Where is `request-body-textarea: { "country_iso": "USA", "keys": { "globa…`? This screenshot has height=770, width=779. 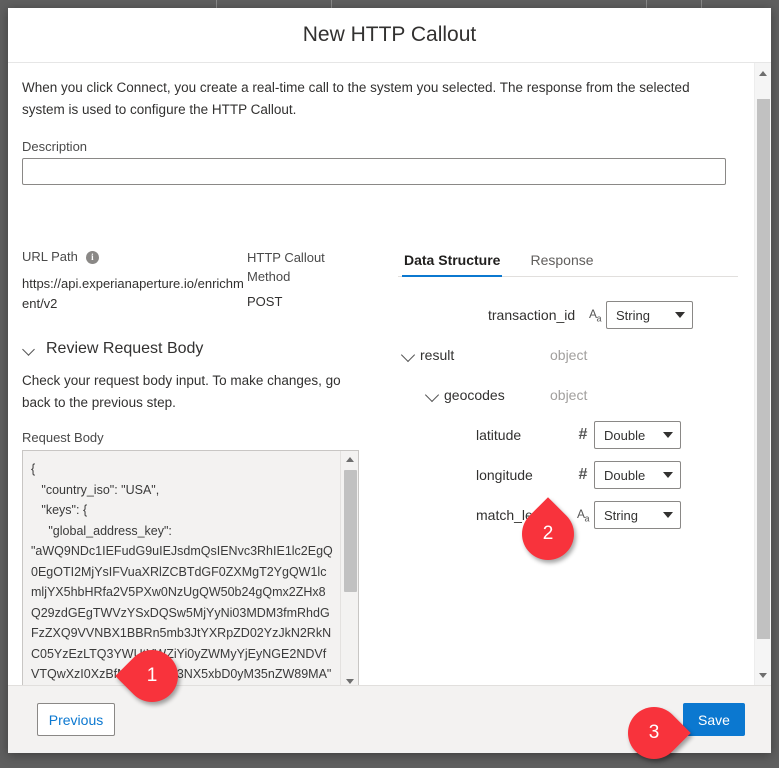
request-body-textarea: { "country_iso": "USA", "keys": { "globa… is located at coordinates (190, 567).